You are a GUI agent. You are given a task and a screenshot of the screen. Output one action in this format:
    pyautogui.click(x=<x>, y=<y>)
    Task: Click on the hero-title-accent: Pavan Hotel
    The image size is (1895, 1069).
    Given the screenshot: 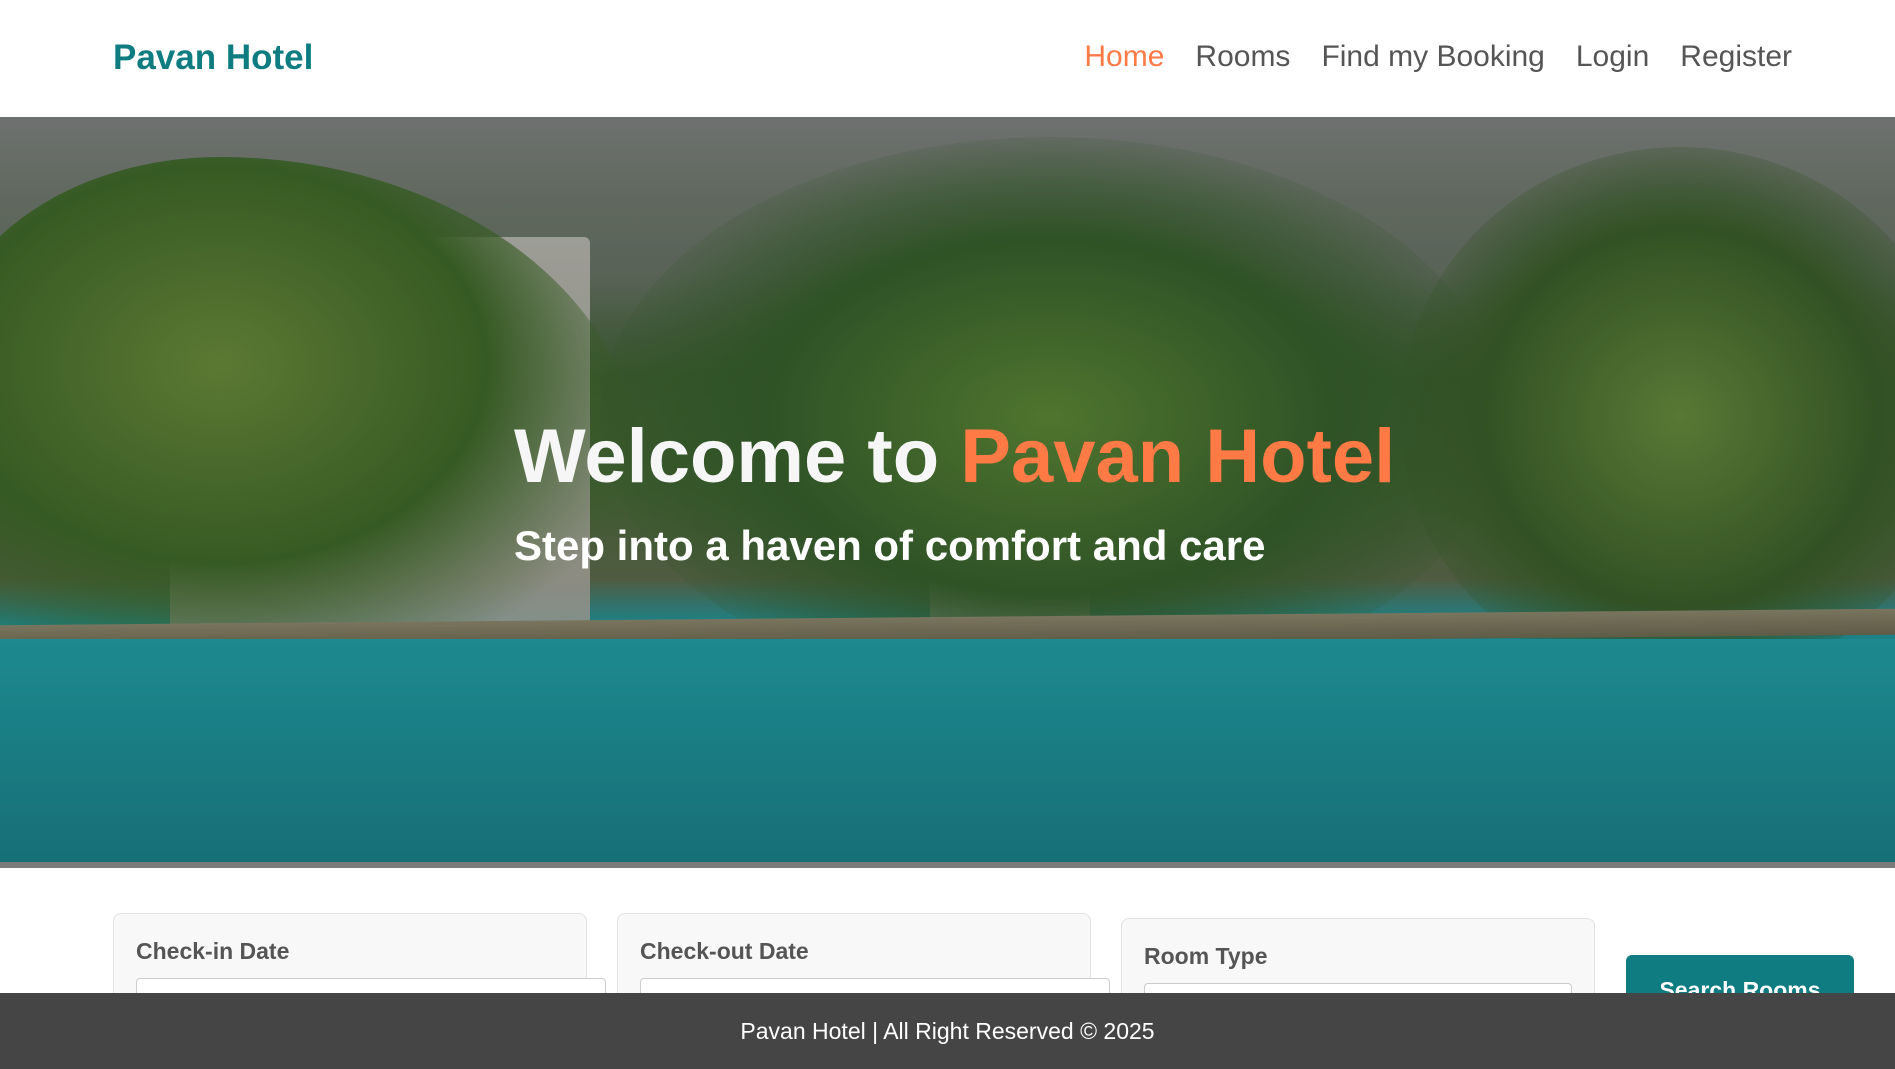 What is the action you would take?
    pyautogui.click(x=1178, y=456)
    